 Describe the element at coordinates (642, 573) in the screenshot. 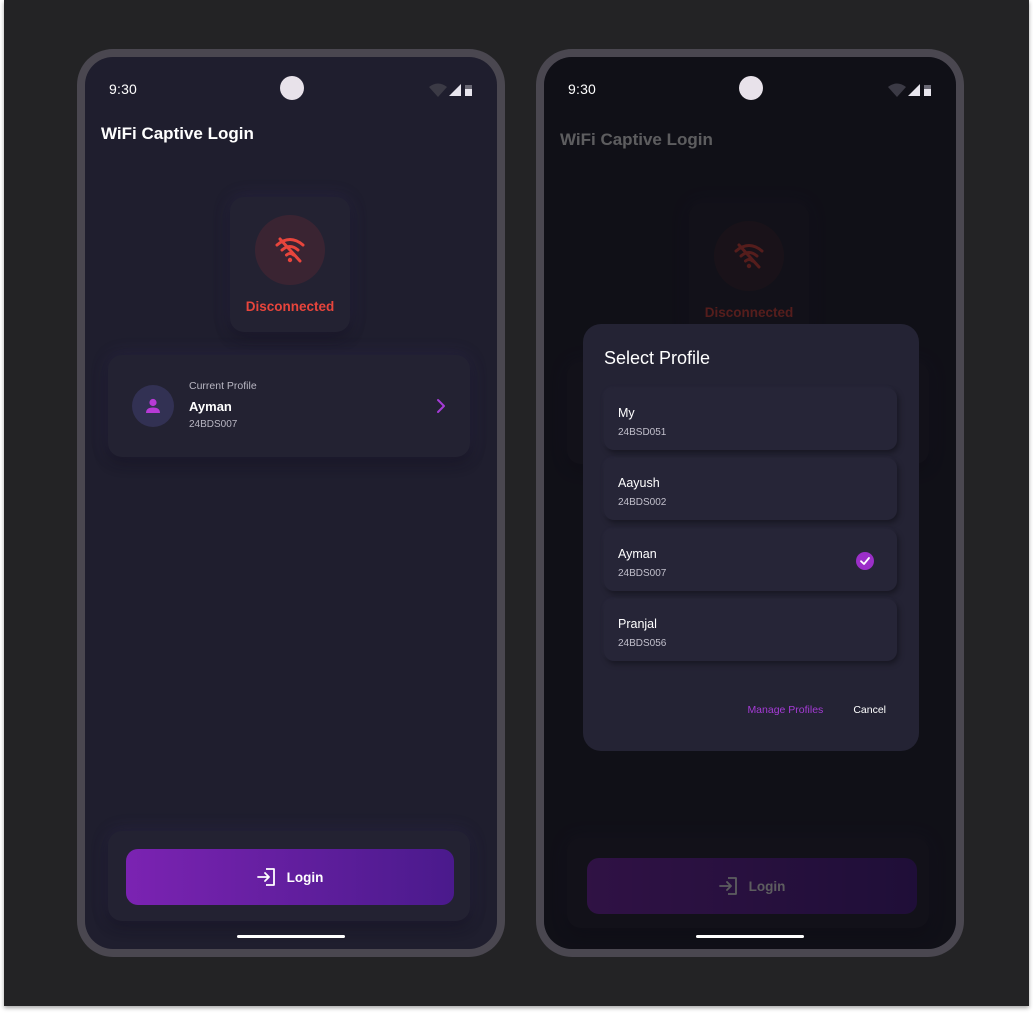

I see `profile-option-id: 24BDS007` at that location.